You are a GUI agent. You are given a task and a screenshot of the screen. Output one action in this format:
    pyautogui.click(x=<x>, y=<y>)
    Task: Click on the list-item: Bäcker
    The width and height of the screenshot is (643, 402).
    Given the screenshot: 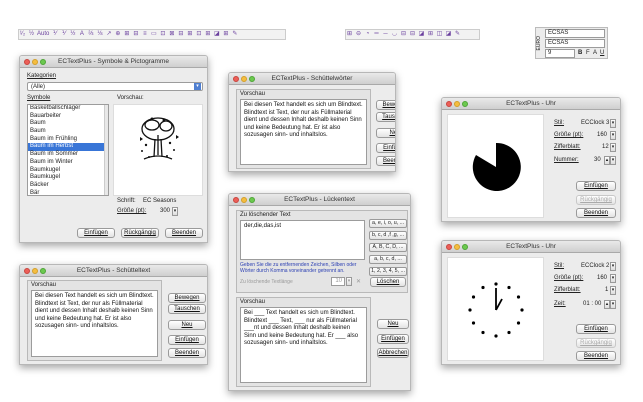 What is the action you would take?
    pyautogui.click(x=68, y=186)
    